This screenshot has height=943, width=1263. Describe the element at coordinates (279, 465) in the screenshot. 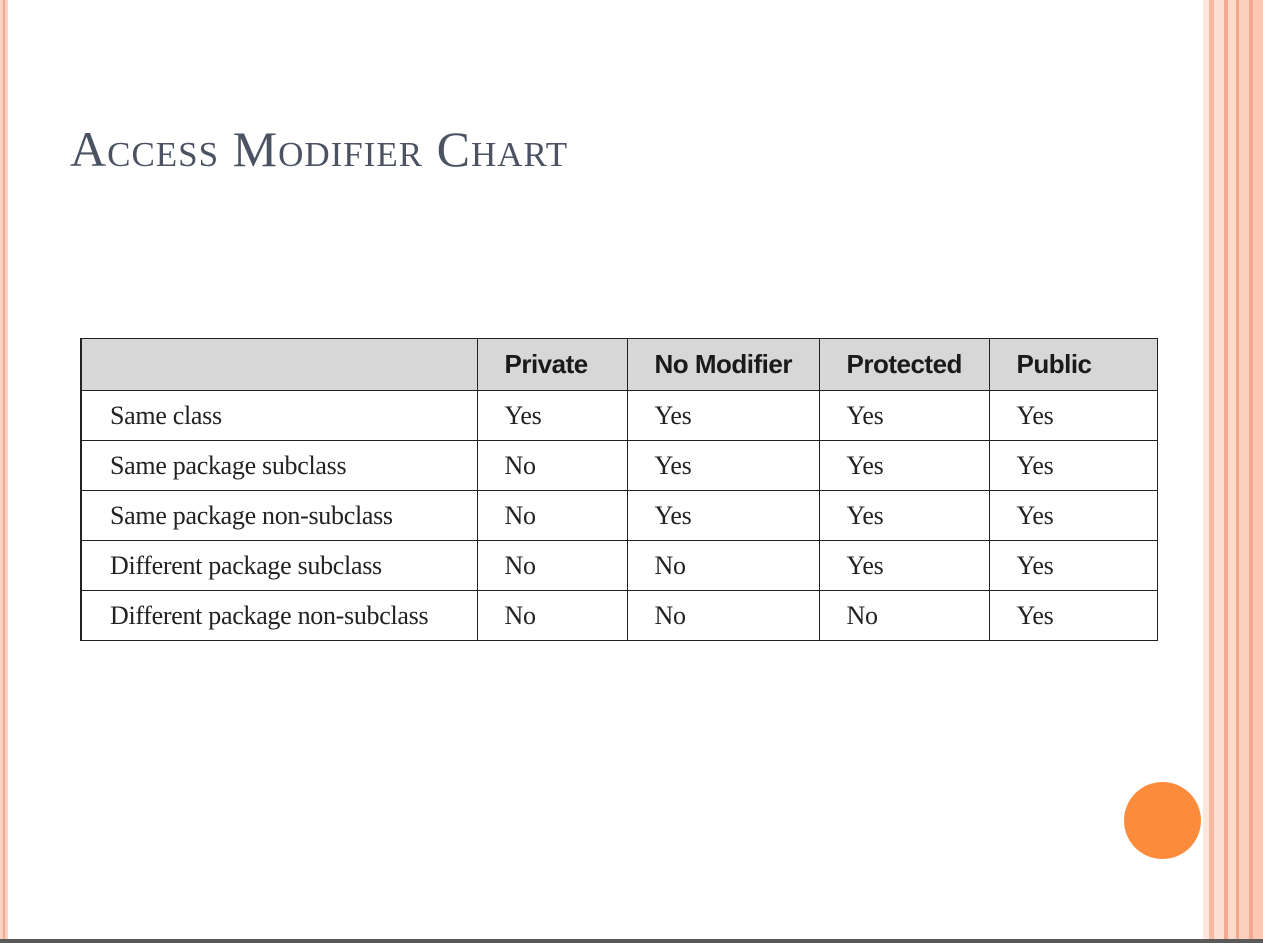

I see `row-label: Same package subclass` at that location.